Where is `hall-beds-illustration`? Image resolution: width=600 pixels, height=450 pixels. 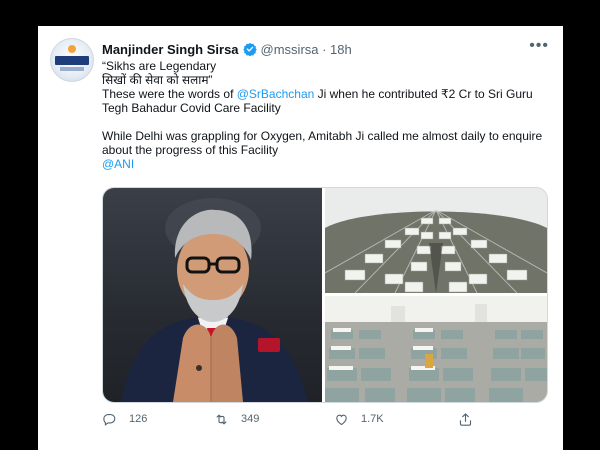 hall-beds-illustration is located at coordinates (436, 349).